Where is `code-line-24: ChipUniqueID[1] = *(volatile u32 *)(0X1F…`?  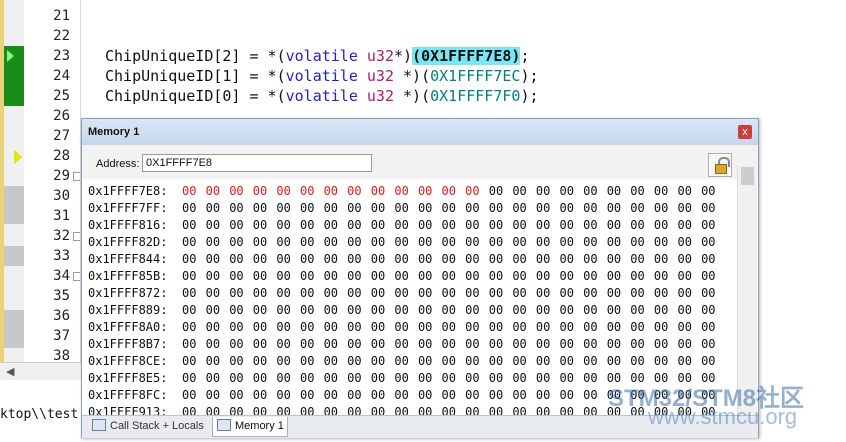
code-line-24: ChipUniqueID[1] = *(volatile u32 *)(0X1F… is located at coordinates (322, 76).